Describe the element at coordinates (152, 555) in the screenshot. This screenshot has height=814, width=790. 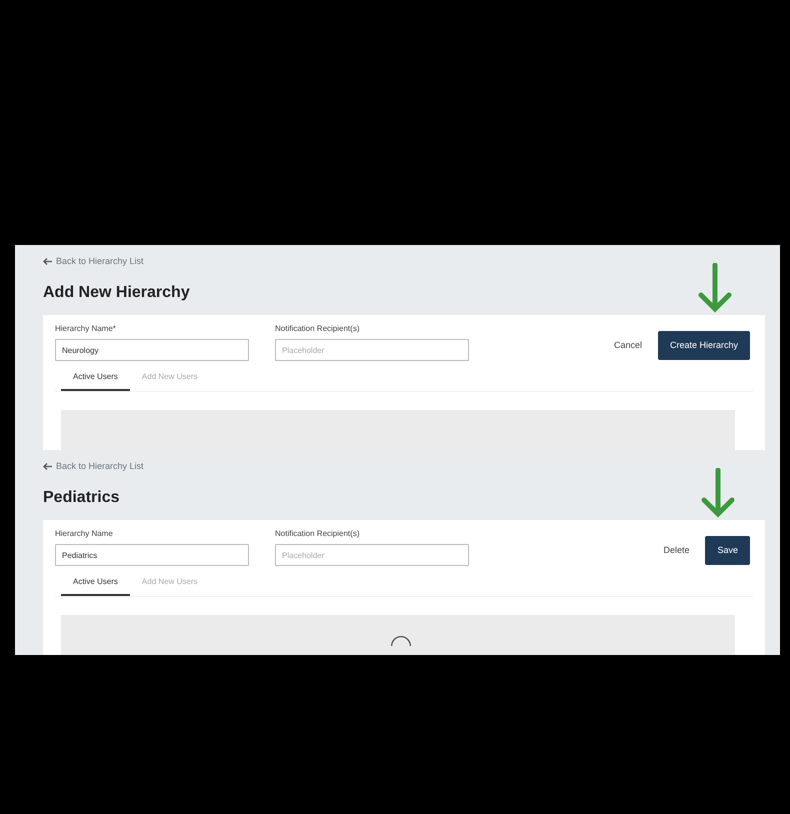
I see `input-field: Pediatrics` at that location.